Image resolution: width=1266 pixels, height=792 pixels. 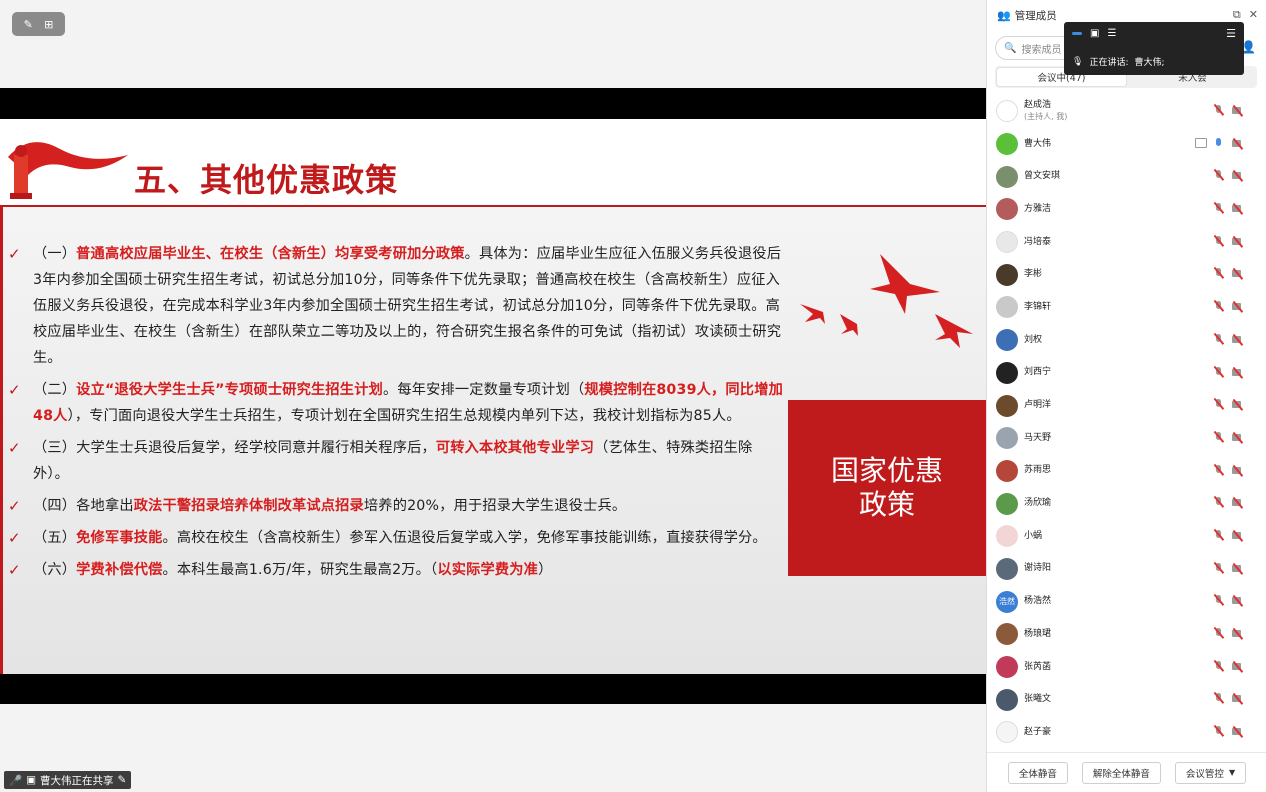 I want to click on member-row: 曾文安琪, so click(x=1126, y=176).